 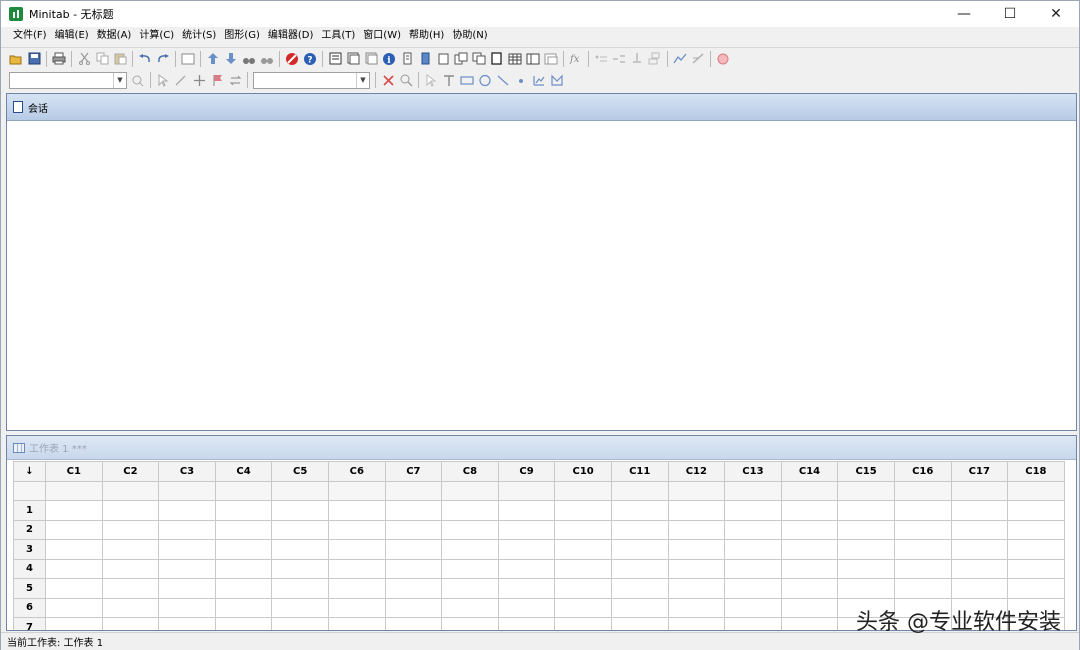 What do you see at coordinates (138, 80) in the screenshot?
I see `graph-tool-icon` at bounding box center [138, 80].